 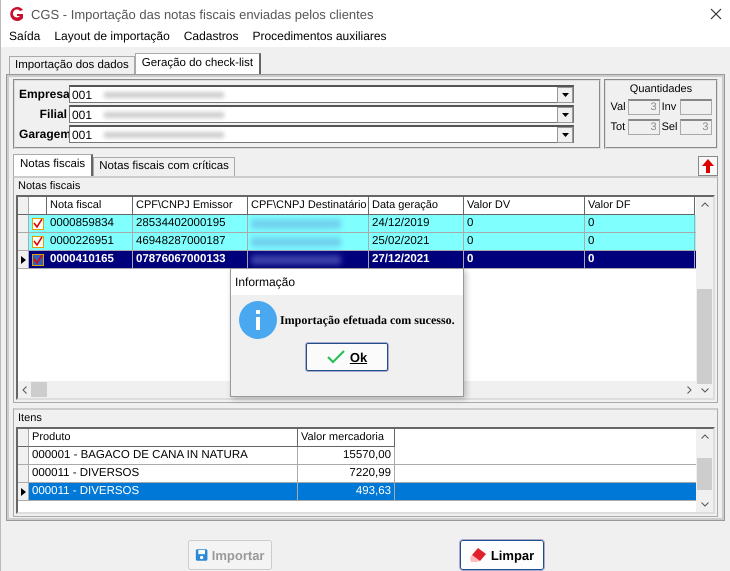 What do you see at coordinates (203, 14) in the screenshot?
I see `window-title: CGS - Importação das notas fiscais enviadas pelos clientes` at bounding box center [203, 14].